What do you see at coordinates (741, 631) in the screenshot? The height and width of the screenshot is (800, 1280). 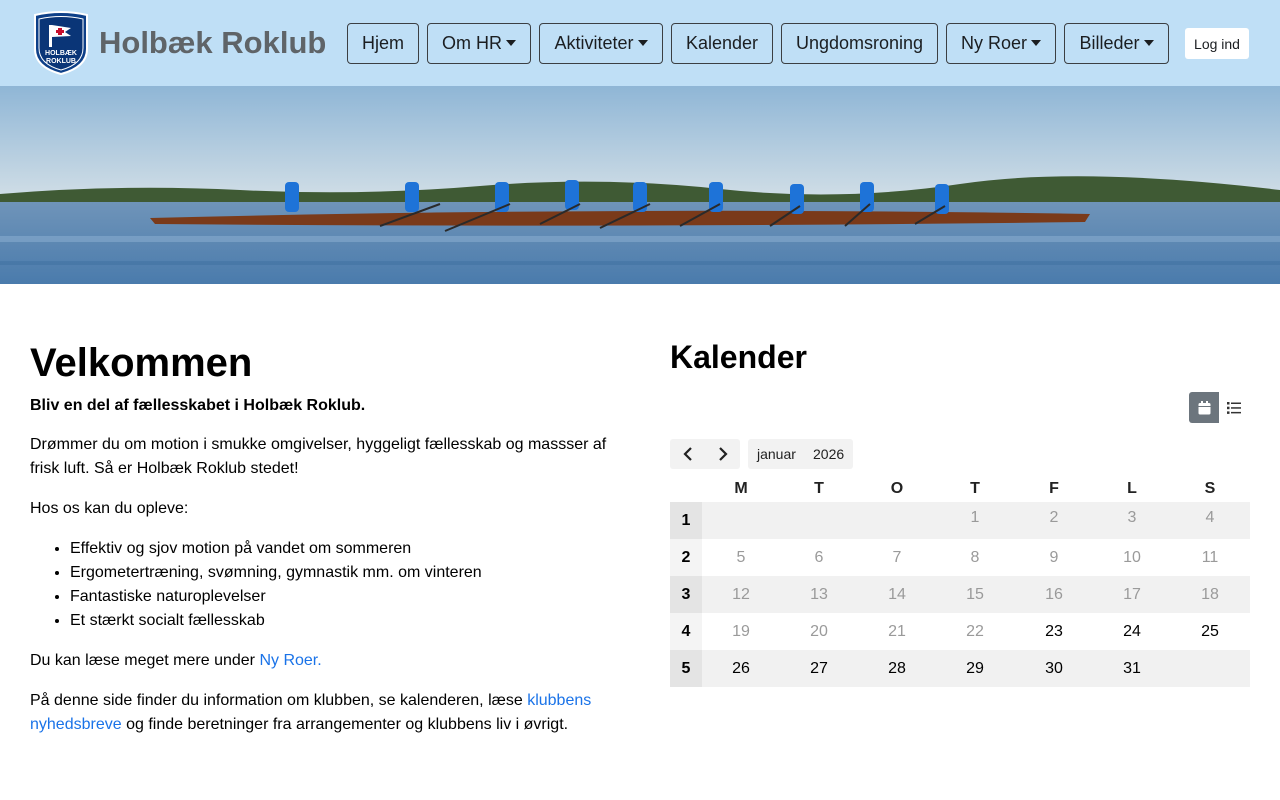 I see `calendar-day: 19` at bounding box center [741, 631].